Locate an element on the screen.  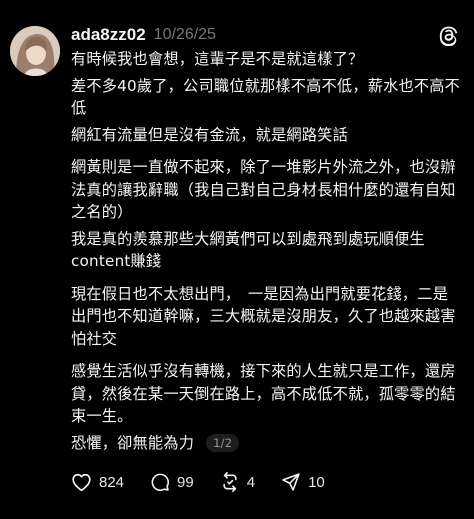
share-send-icon is located at coordinates (291, 482).